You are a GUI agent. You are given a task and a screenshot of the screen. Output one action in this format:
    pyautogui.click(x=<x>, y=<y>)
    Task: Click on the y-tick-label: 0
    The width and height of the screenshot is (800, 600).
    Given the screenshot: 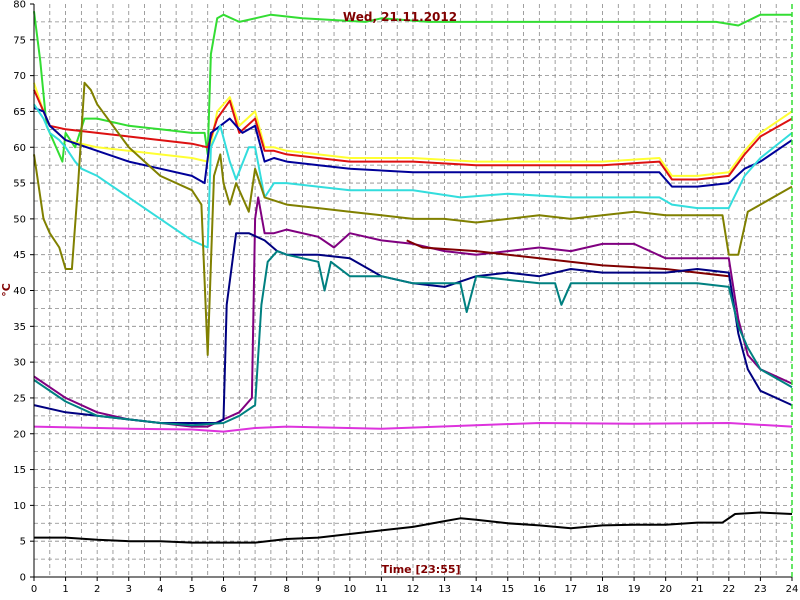 What is the action you would take?
    pyautogui.click(x=23, y=578)
    